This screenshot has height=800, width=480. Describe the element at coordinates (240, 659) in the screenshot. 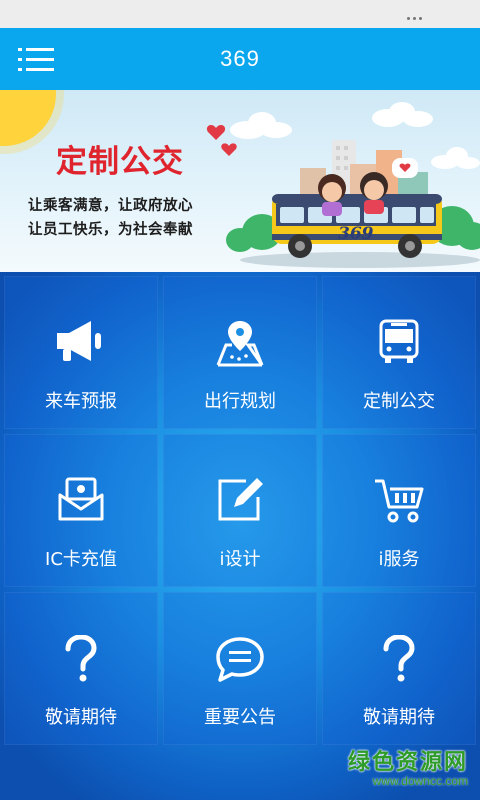

I see `chat-bubble-icon` at that location.